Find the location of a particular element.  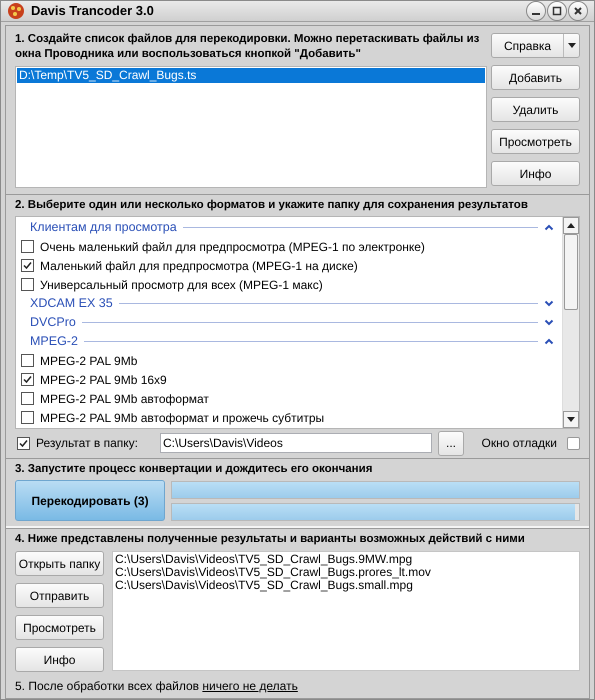

close-button is located at coordinates (578, 11).